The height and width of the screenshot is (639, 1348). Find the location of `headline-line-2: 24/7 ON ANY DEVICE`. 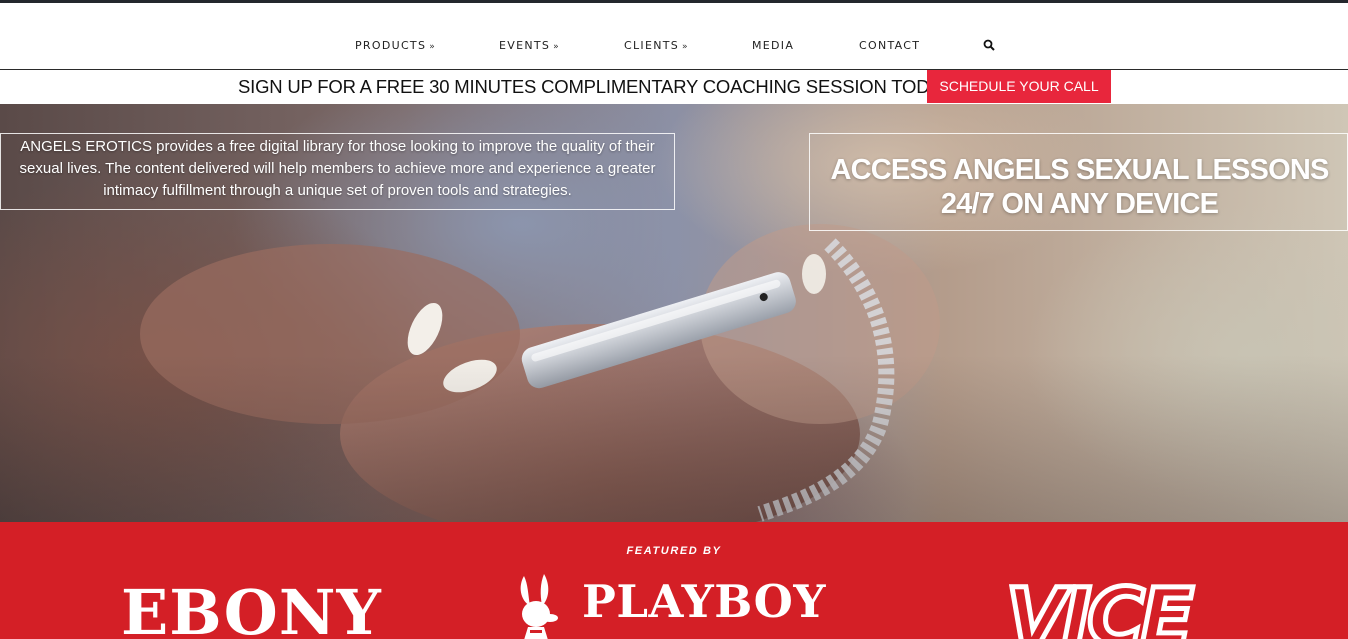

headline-line-2: 24/7 ON ANY DEVICE is located at coordinates (1079, 204).